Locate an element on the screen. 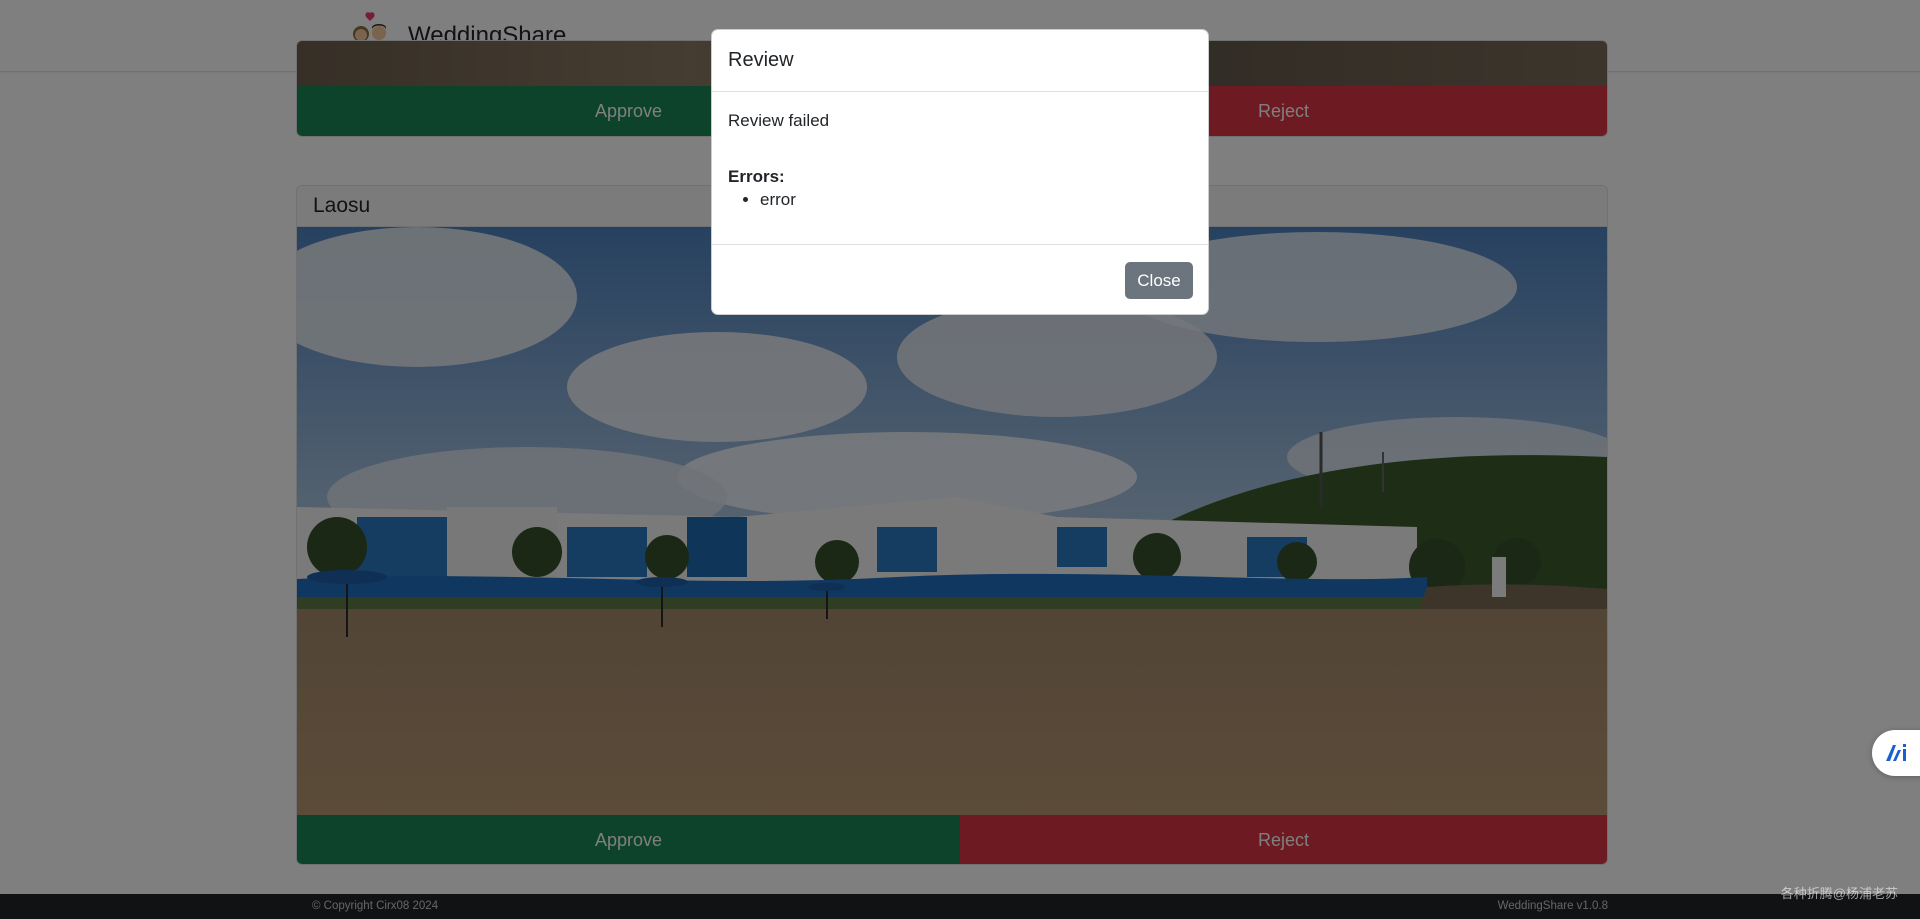 The height and width of the screenshot is (919, 1920). modal-message: Review failed is located at coordinates (779, 120).